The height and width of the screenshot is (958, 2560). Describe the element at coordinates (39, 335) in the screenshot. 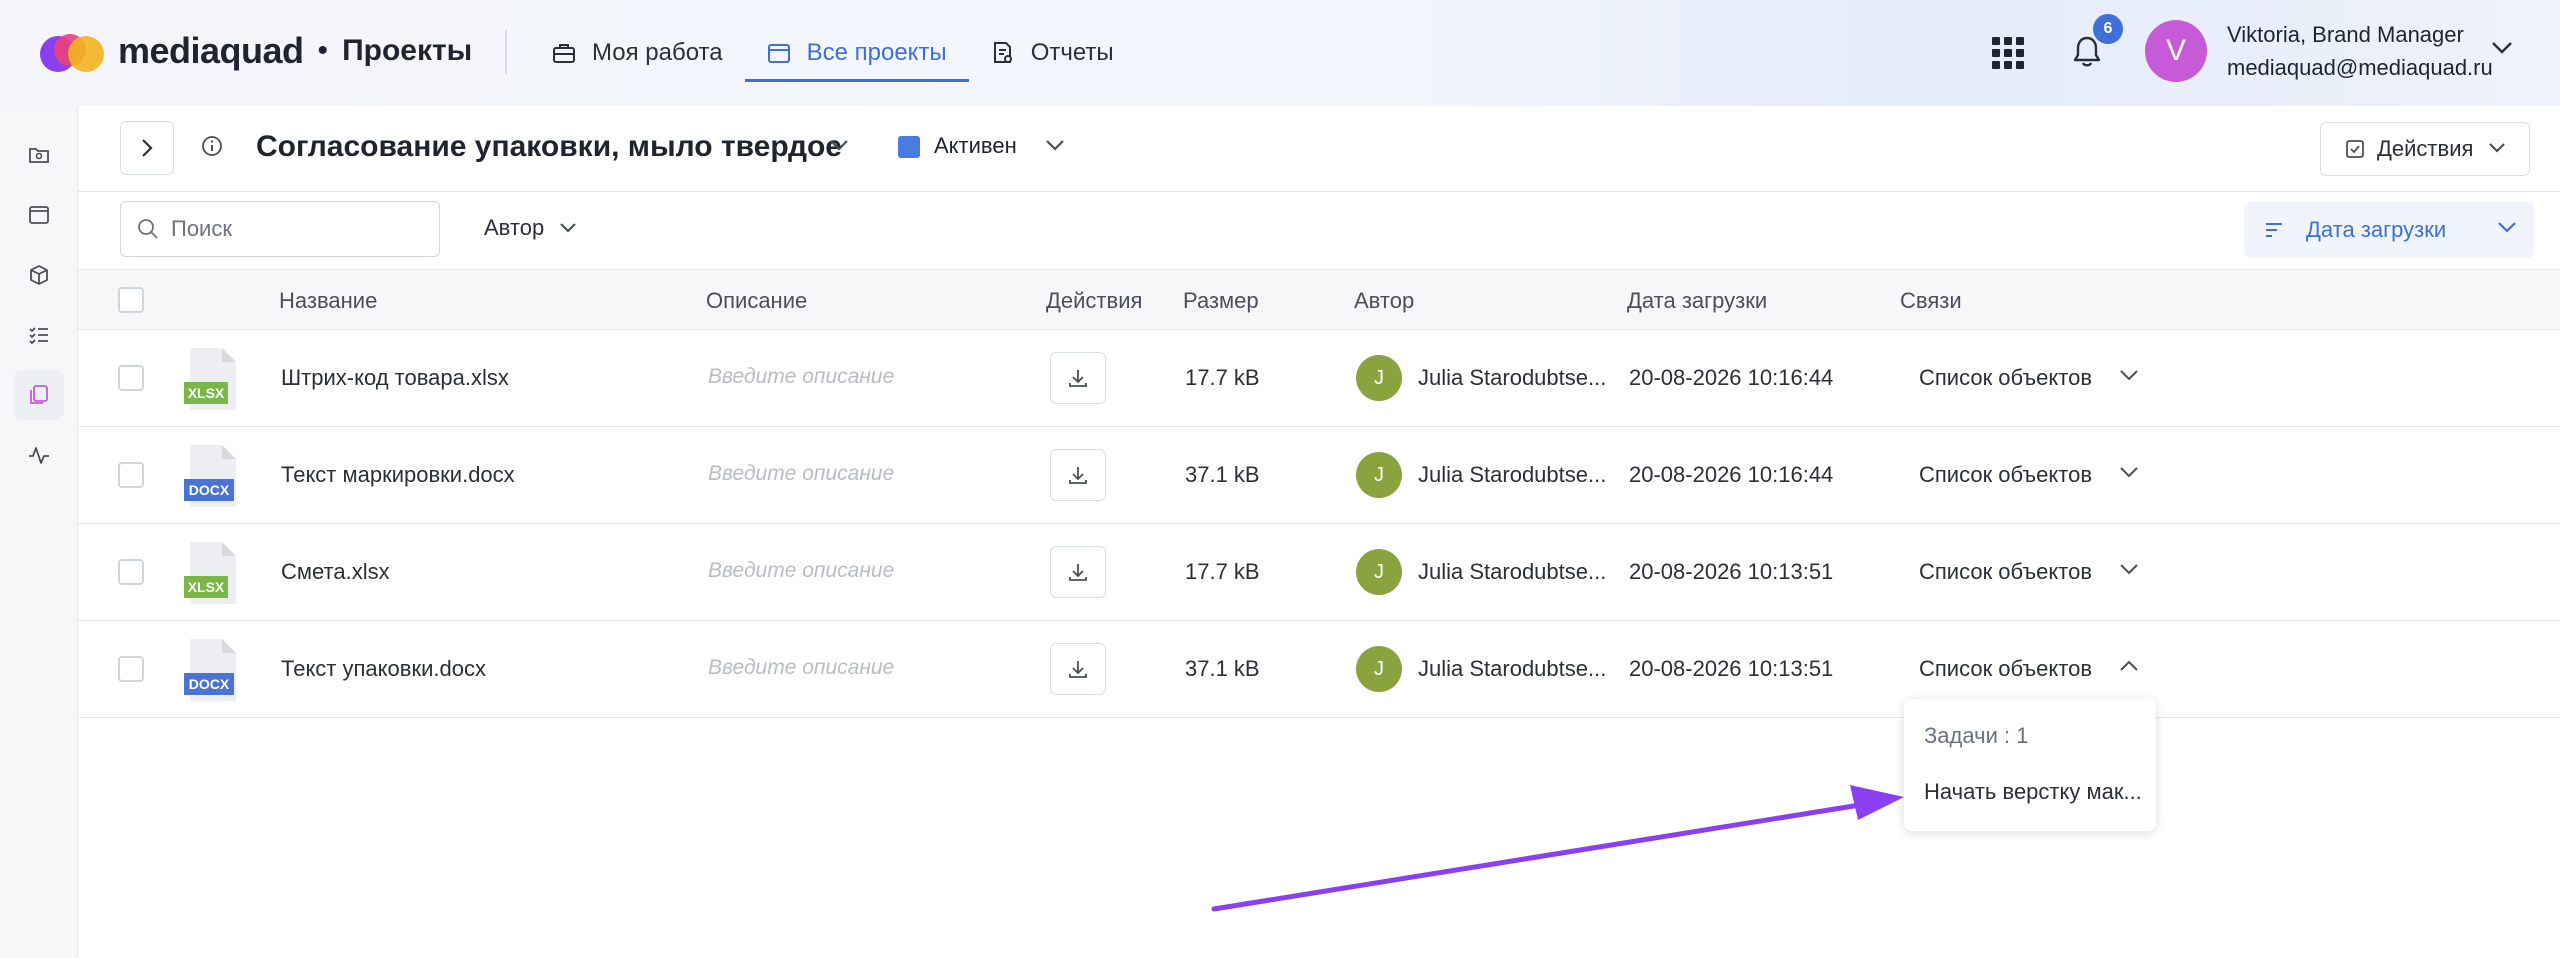

I see `sidebar-item-checklist` at that location.